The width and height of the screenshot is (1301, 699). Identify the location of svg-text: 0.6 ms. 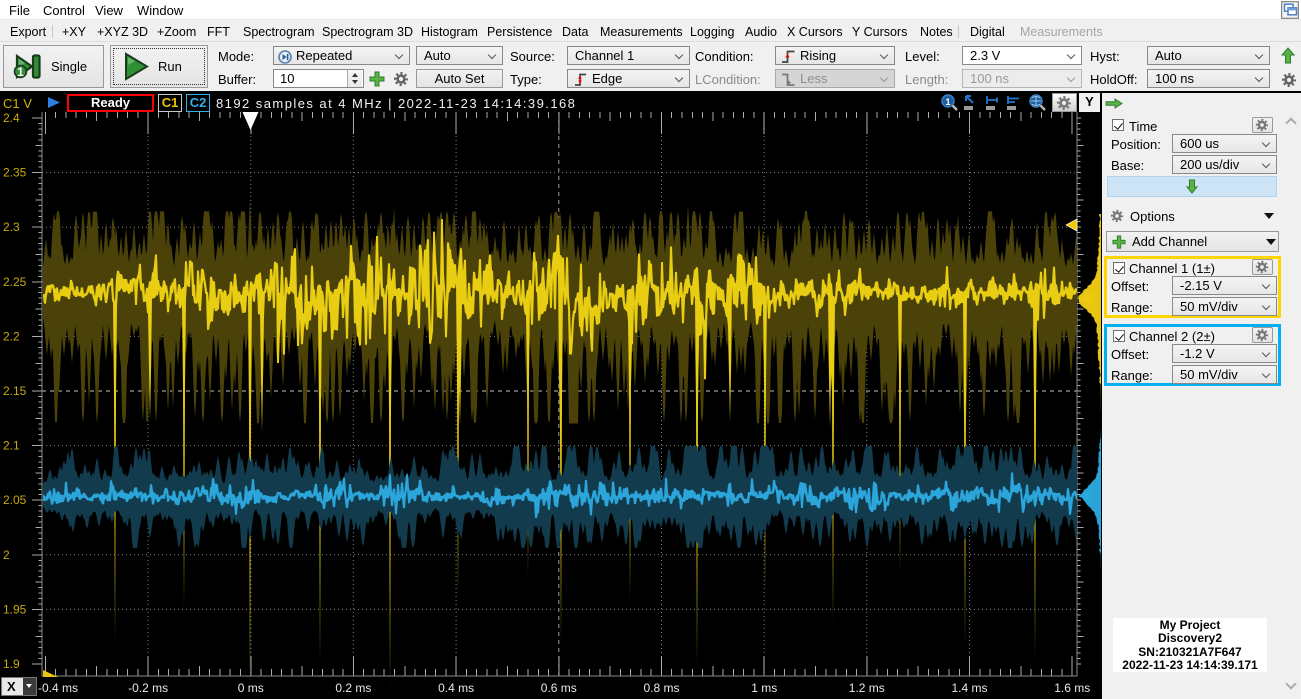
(559, 688).